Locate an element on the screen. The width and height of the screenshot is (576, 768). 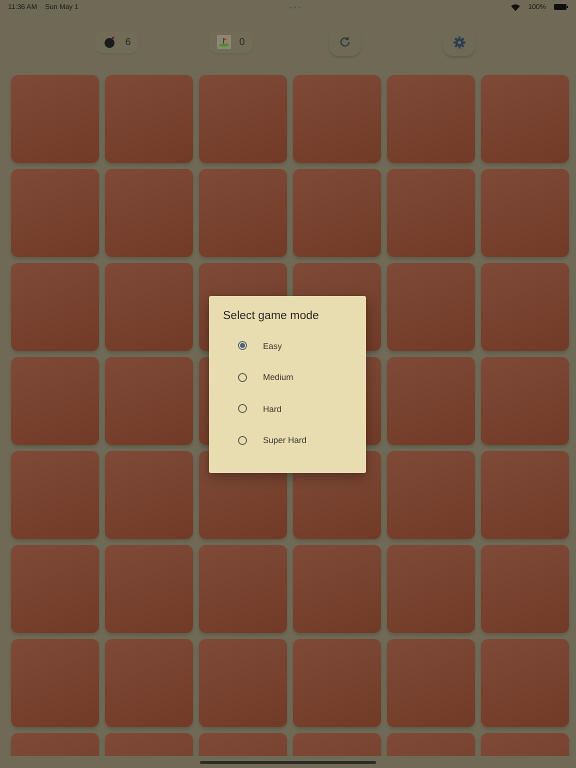
bomb-icon is located at coordinates (110, 42).